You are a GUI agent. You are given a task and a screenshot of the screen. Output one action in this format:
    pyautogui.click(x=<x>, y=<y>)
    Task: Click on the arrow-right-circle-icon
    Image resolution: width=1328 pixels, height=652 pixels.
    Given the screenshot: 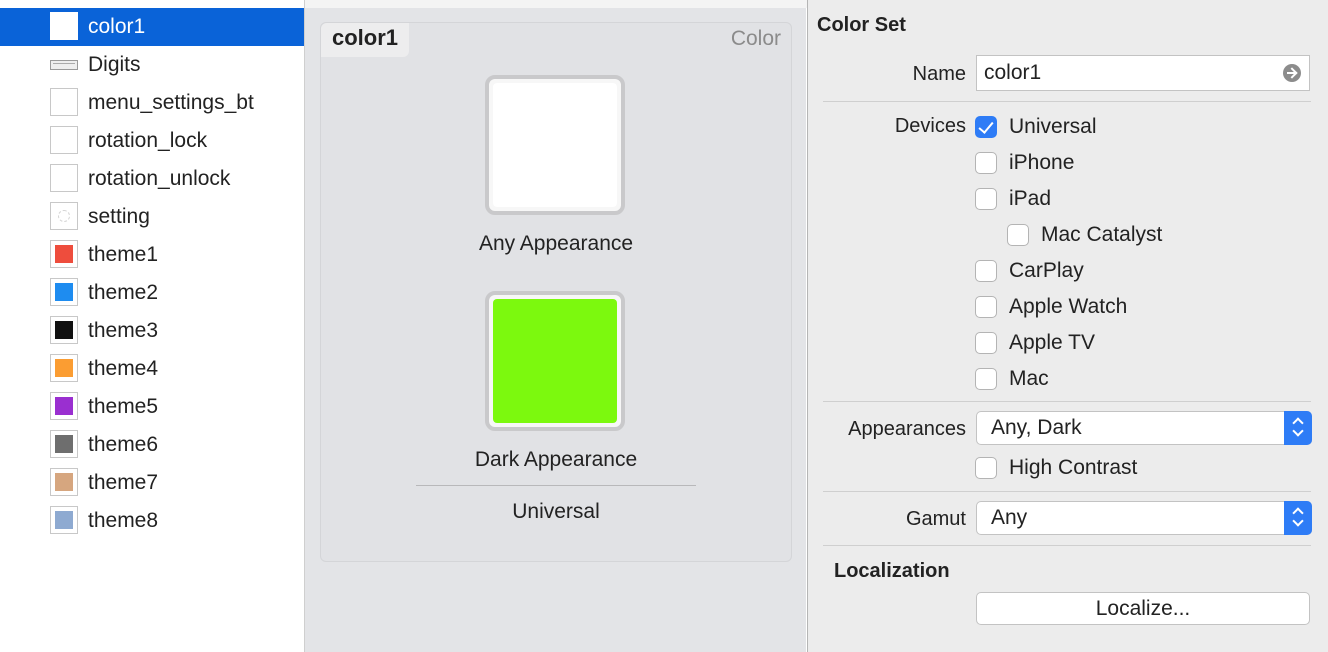 What is the action you would take?
    pyautogui.click(x=1292, y=73)
    